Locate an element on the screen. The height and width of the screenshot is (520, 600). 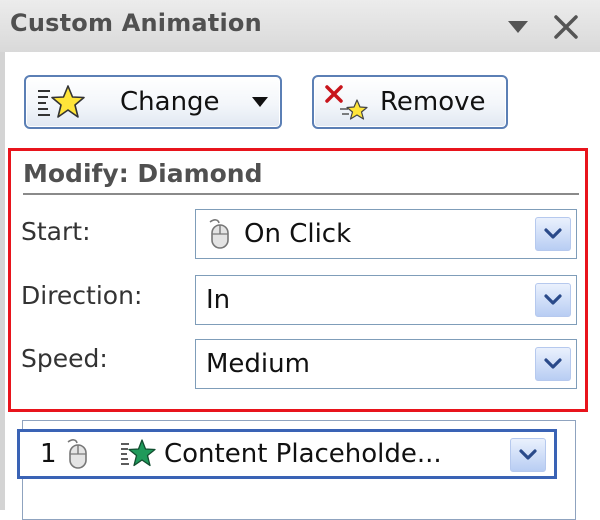
start-value: On Click is located at coordinates (298, 234).